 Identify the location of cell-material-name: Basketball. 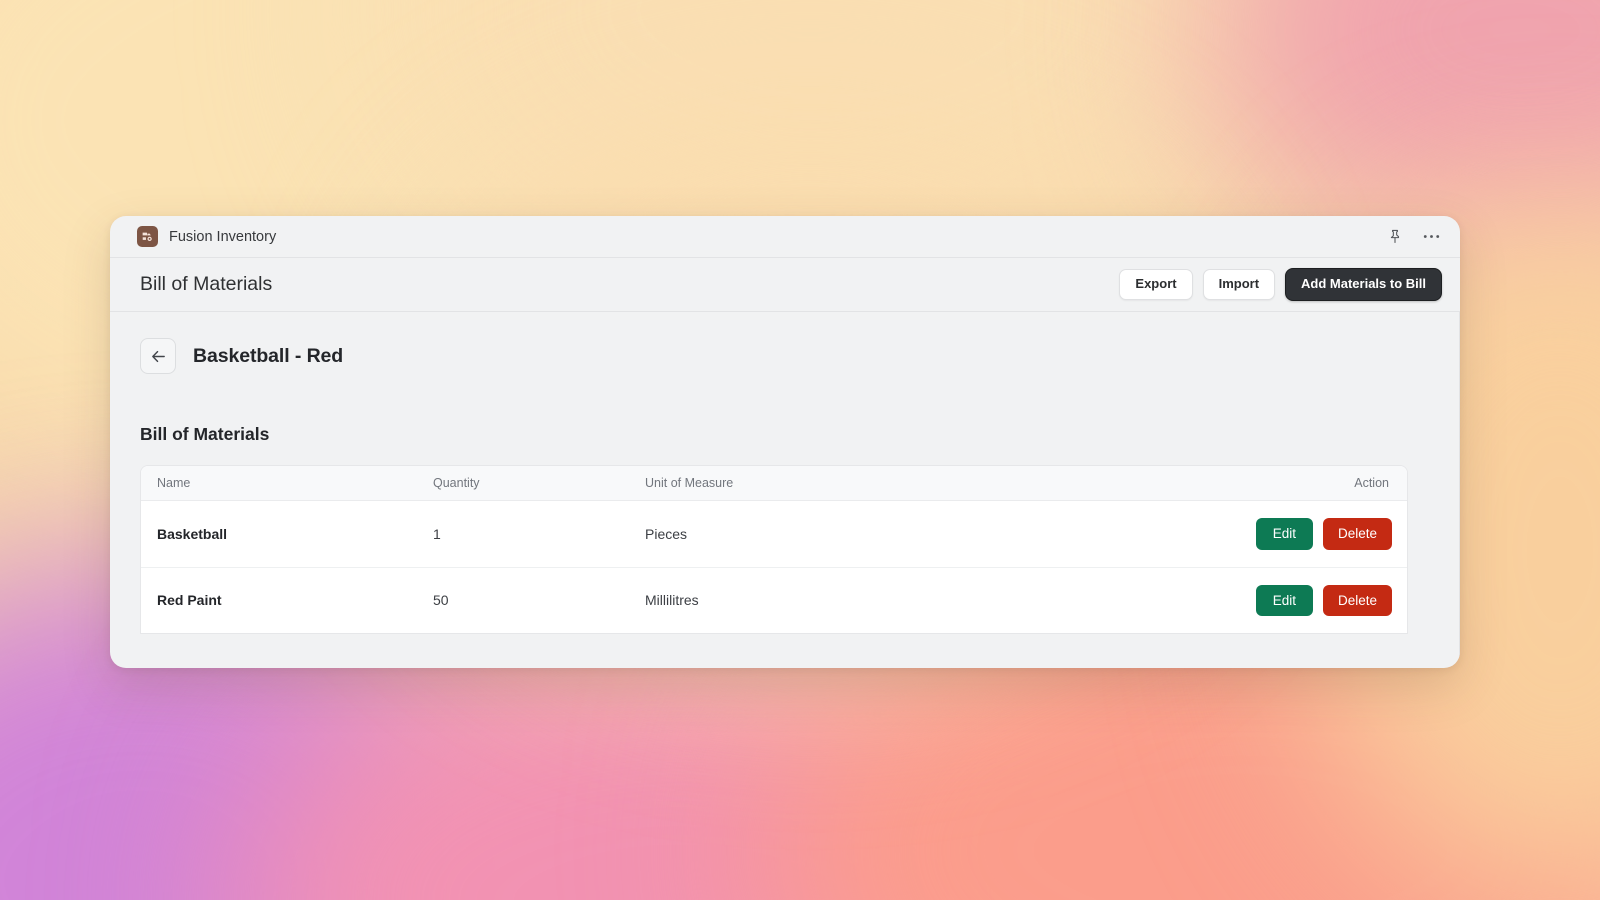
(287, 534).